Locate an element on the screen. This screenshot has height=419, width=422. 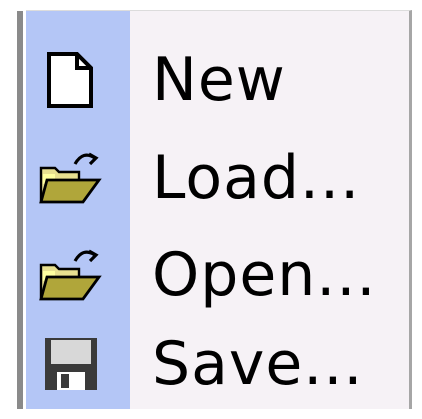
menu-item-label: New is located at coordinates (219, 80).